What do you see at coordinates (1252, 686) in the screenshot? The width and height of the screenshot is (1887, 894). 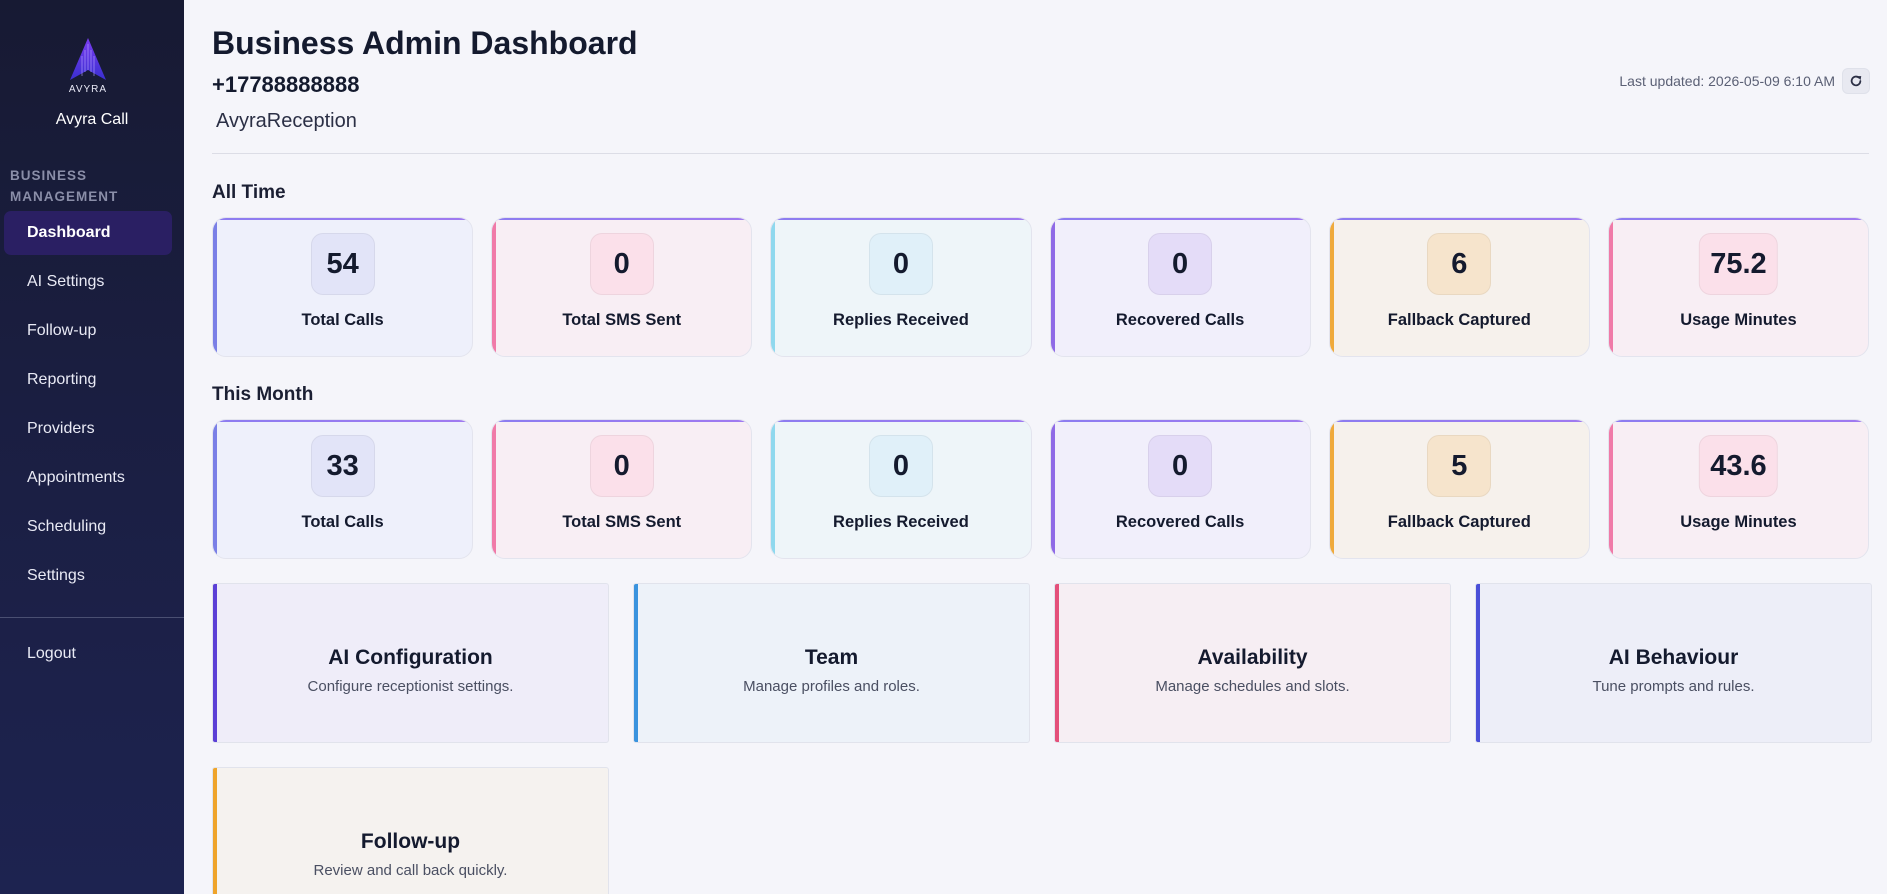 I see `action-description: Manage schedules and slots.` at bounding box center [1252, 686].